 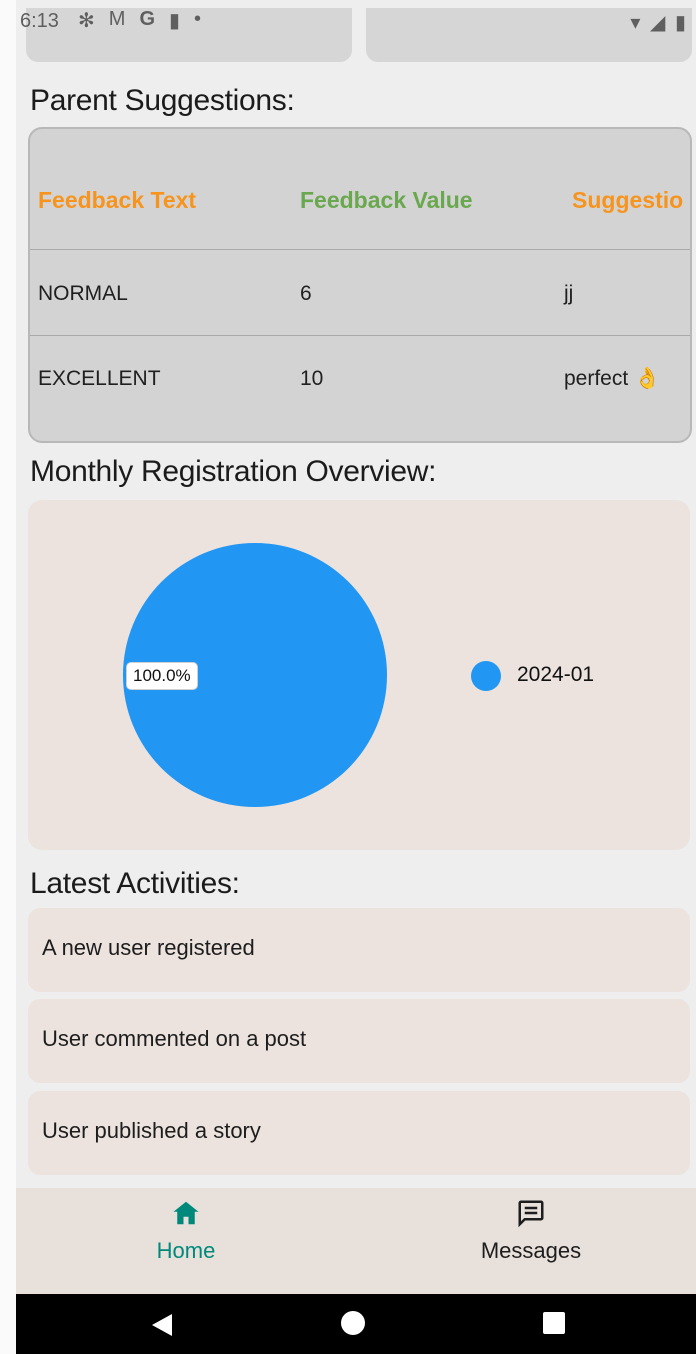 I want to click on pie-slice-label: 100.0%, so click(x=162, y=676).